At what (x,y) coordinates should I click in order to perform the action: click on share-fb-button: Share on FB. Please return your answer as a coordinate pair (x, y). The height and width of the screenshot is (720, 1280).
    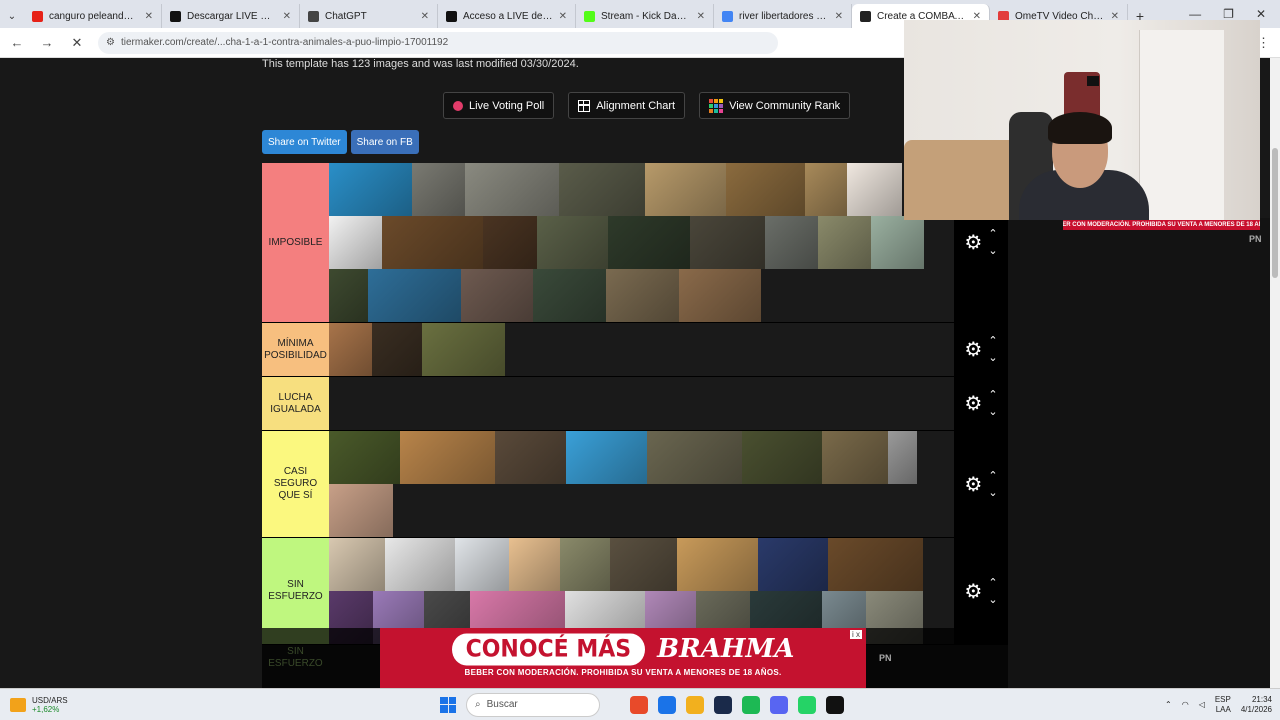
    Looking at the image, I should click on (384, 142).